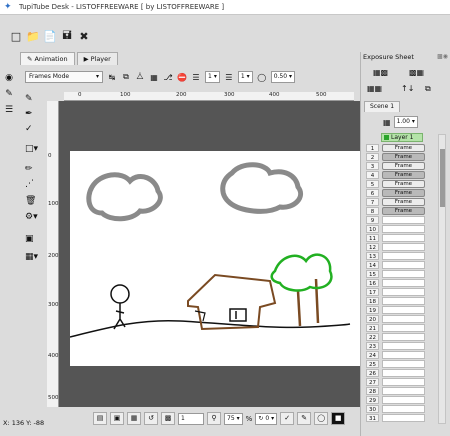  What do you see at coordinates (126, 77) in the screenshot?
I see `copy-icon: ⧉` at bounding box center [126, 77].